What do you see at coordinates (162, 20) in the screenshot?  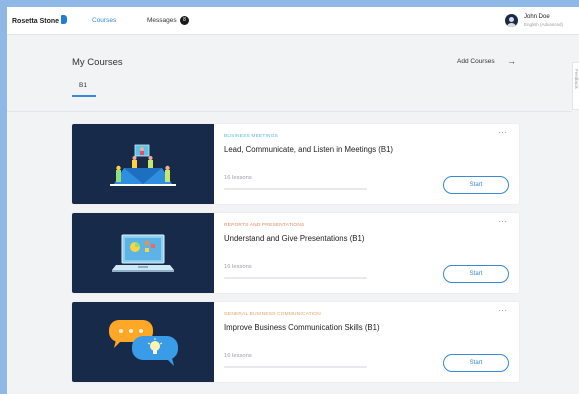 I see `nav-messages-link: Messages` at bounding box center [162, 20].